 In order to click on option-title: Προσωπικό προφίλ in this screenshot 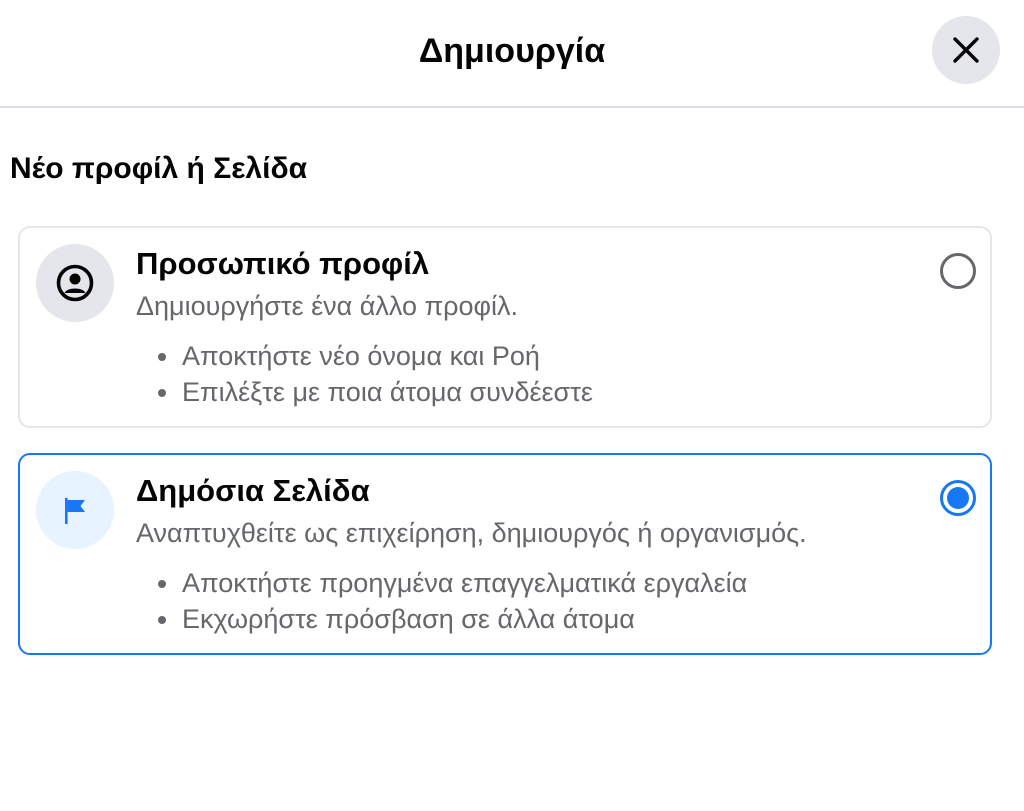, I will do `click(283, 263)`.